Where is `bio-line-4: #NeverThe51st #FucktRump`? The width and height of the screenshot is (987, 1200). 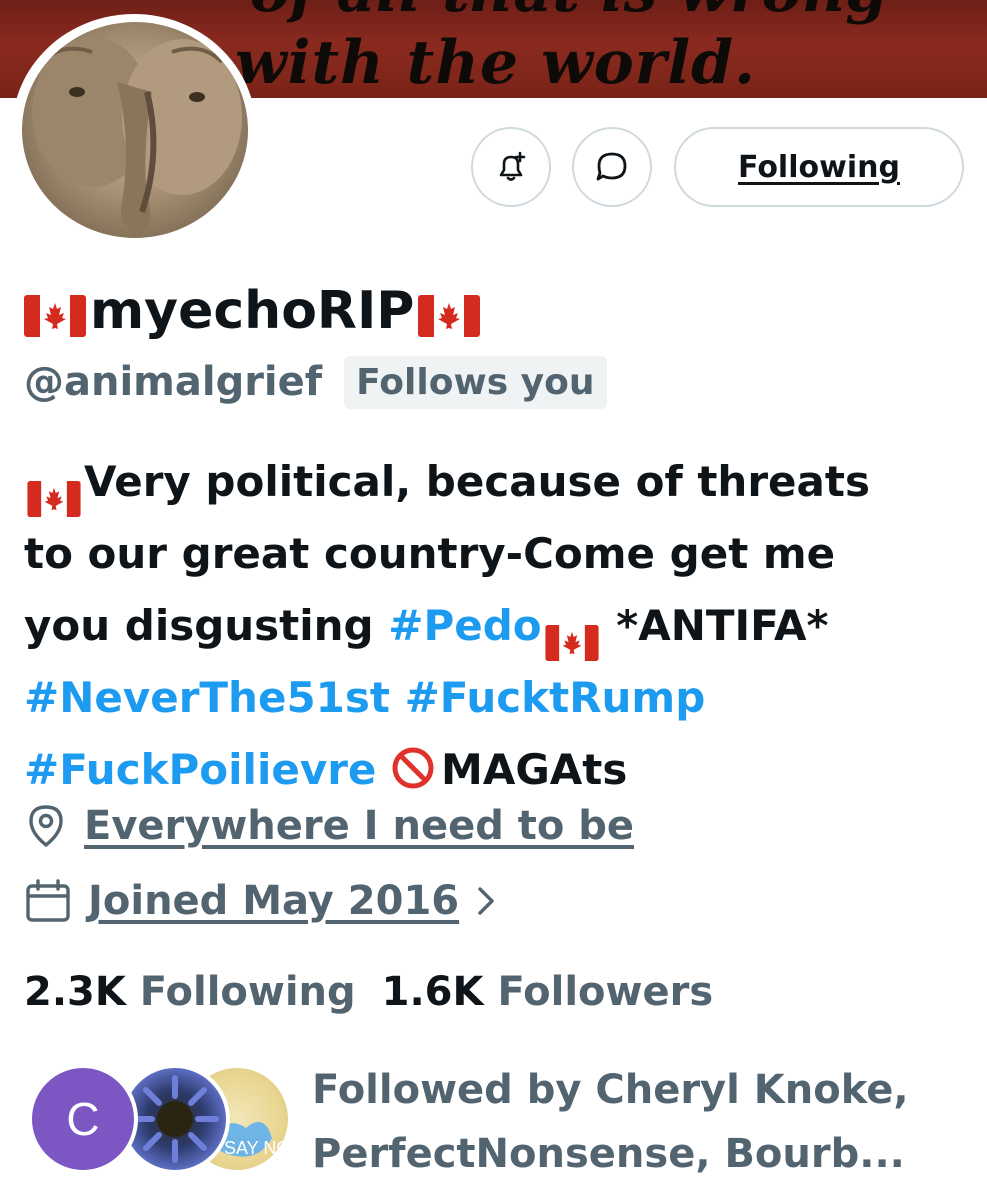
bio-line-4: #NeverThe51st #FucktRump is located at coordinates (494, 698).